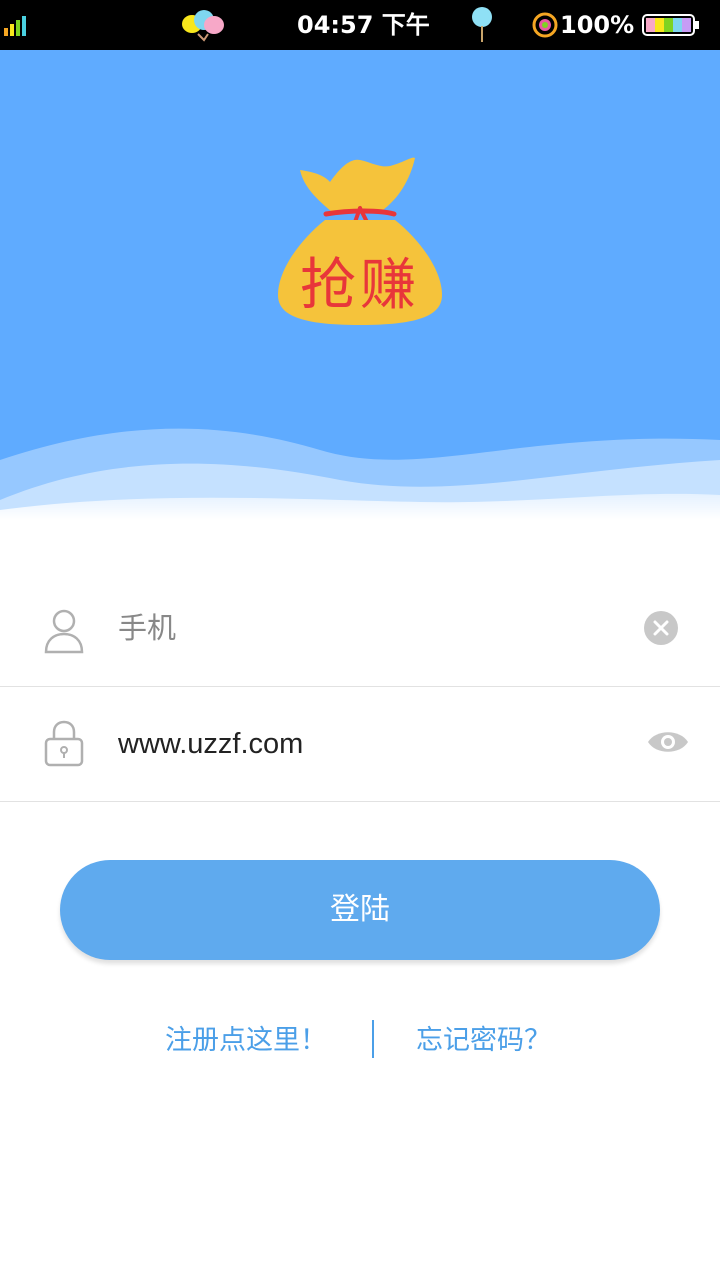 The height and width of the screenshot is (1280, 720). I want to click on lock-icon, so click(64, 743).